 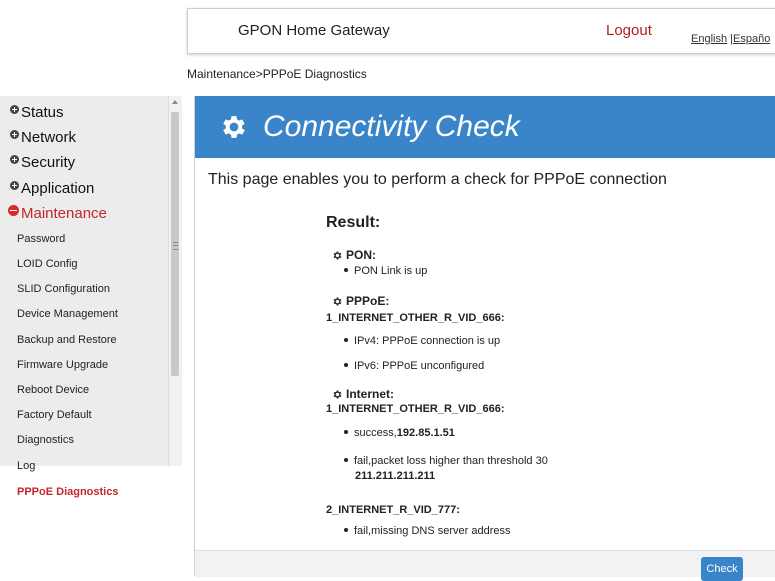 What do you see at coordinates (368, 301) in the screenshot?
I see `pppoe-heading-label: PPPoE:` at bounding box center [368, 301].